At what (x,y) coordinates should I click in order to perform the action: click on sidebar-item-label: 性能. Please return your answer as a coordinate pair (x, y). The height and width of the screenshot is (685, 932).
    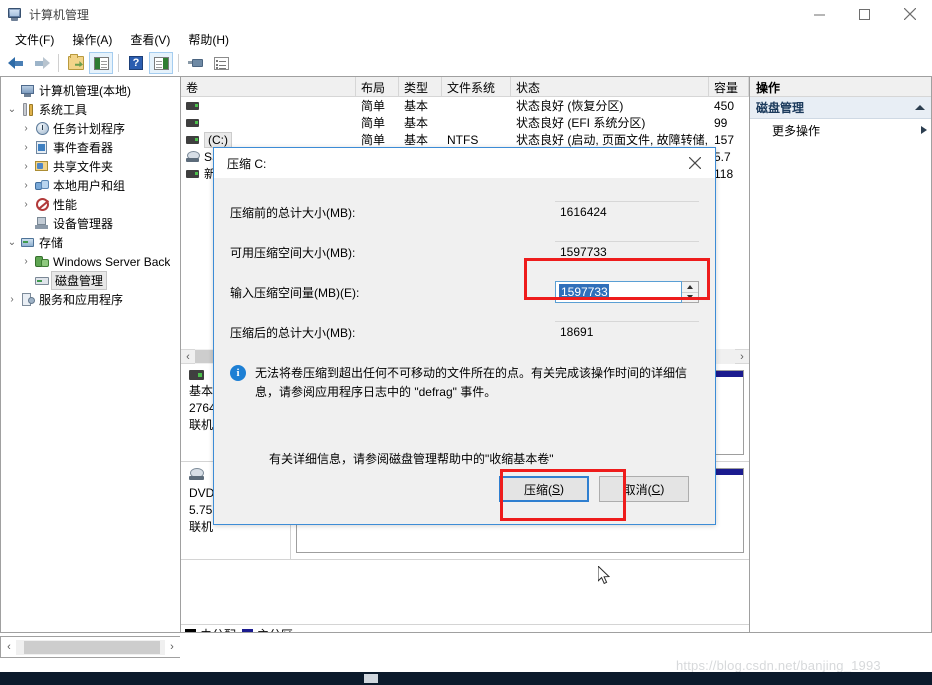
    Looking at the image, I should click on (65, 205).